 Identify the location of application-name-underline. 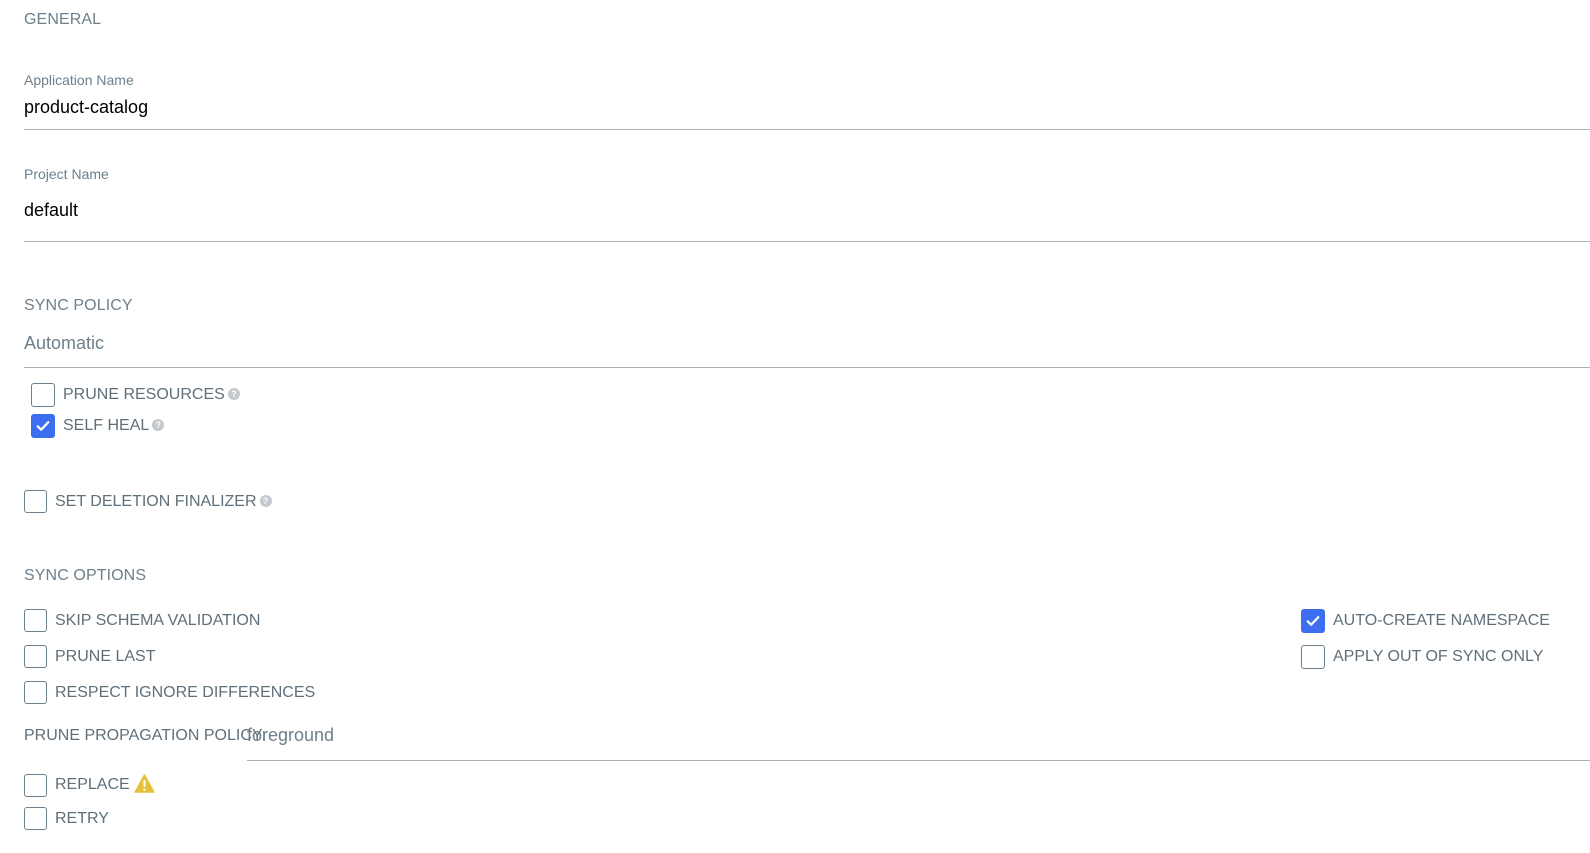
(807, 129).